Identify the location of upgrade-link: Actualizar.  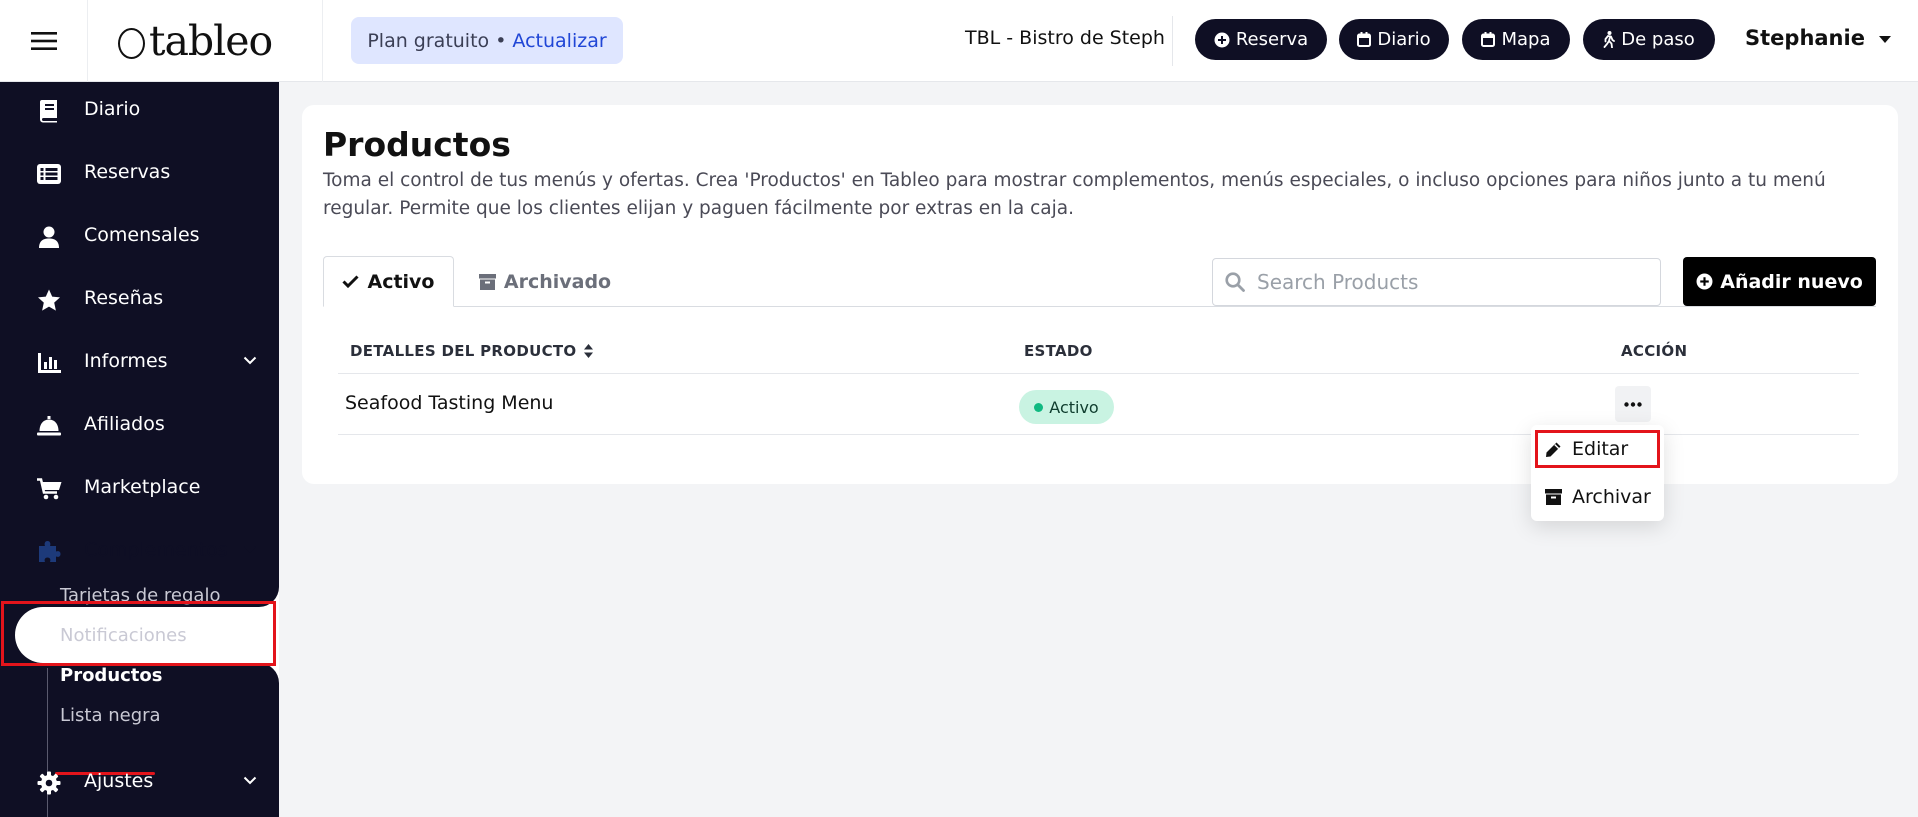
(559, 41).